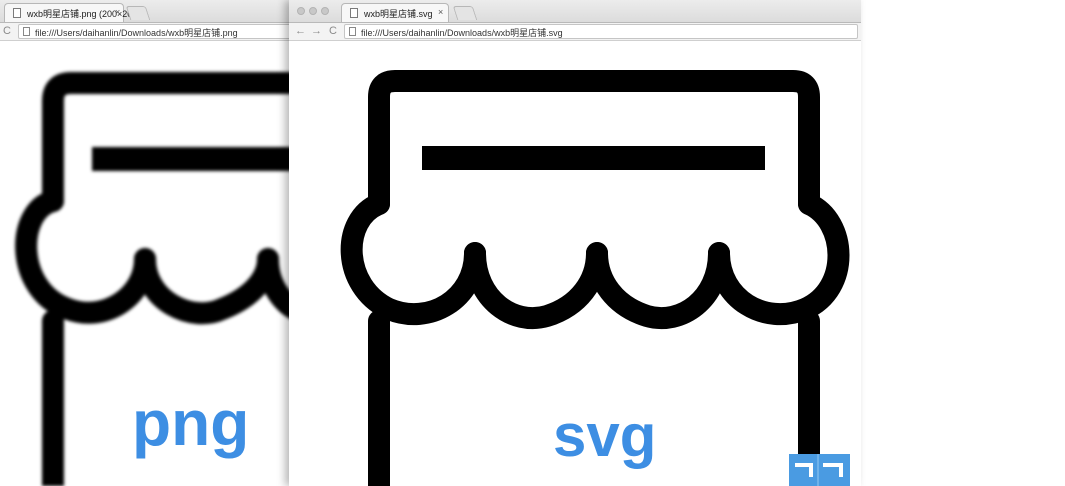 The image size is (1065, 486). I want to click on png-caption: png, so click(191, 423).